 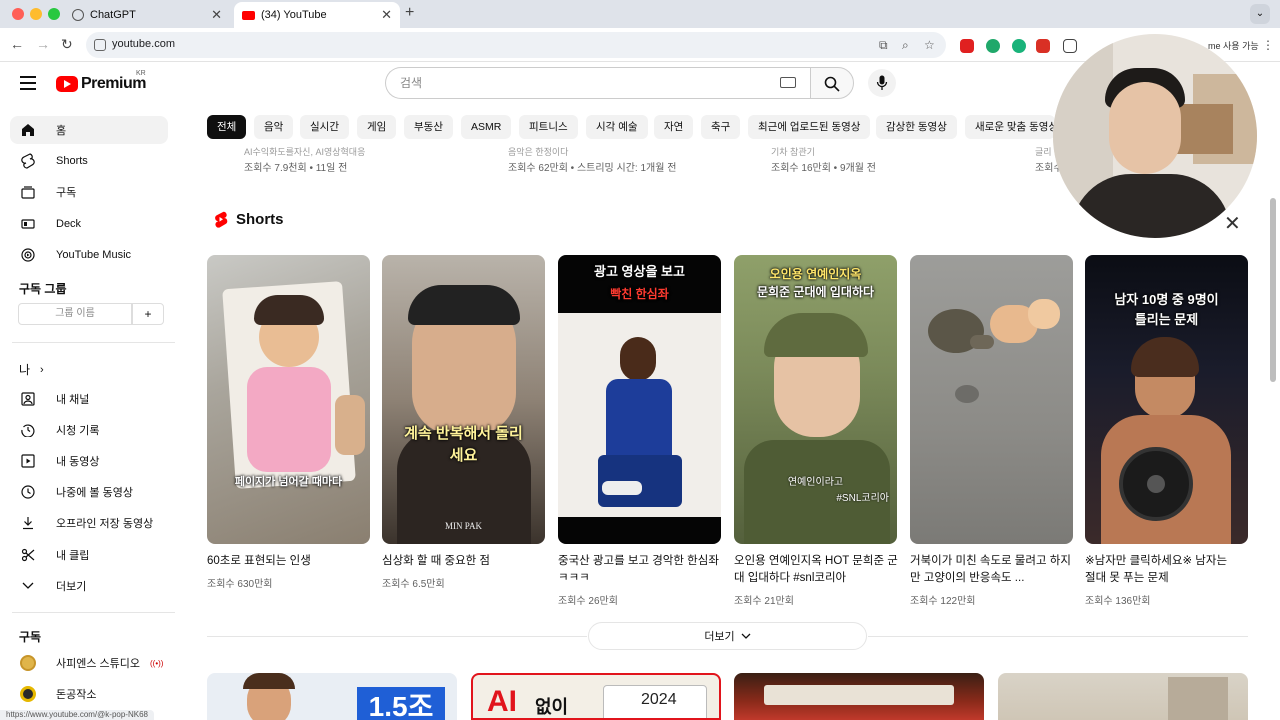 I want to click on thumbnail-text: 2024, so click(x=659, y=699).